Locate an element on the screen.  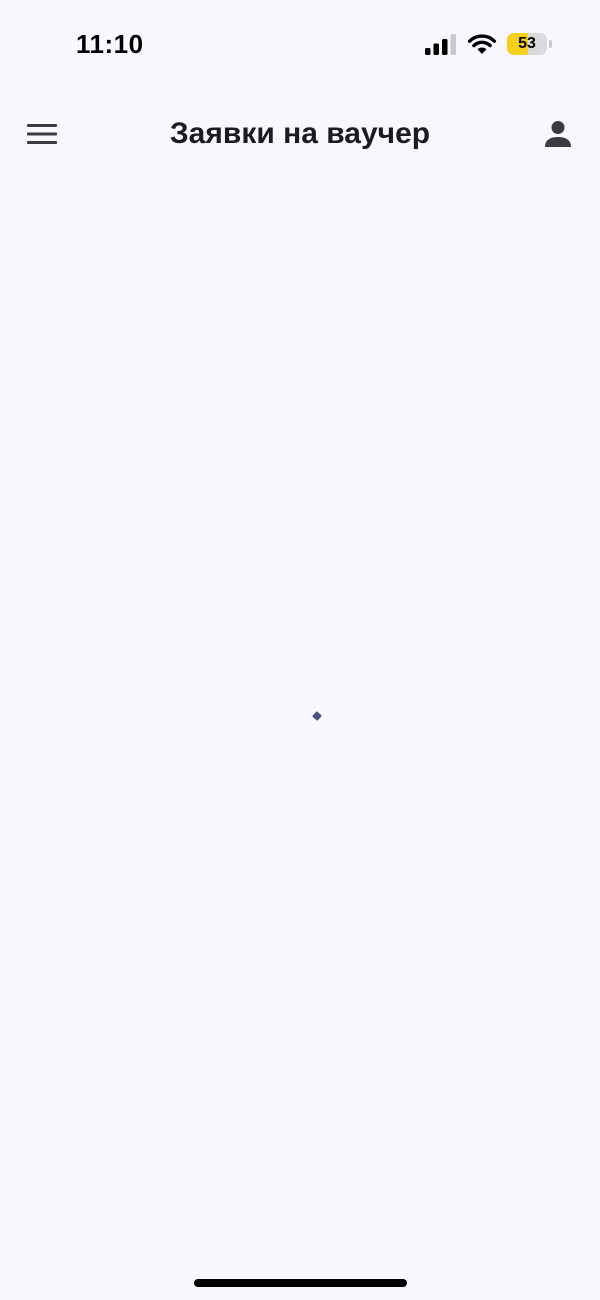
battery-indicator: 53 is located at coordinates (529, 44).